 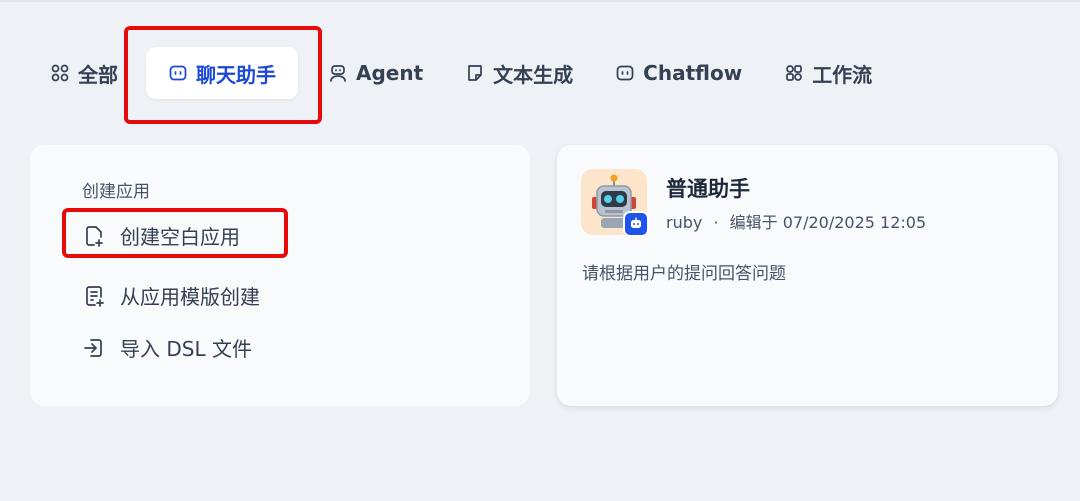 What do you see at coordinates (684, 274) in the screenshot?
I see `app-description: 请根据用户的提问回答问题` at bounding box center [684, 274].